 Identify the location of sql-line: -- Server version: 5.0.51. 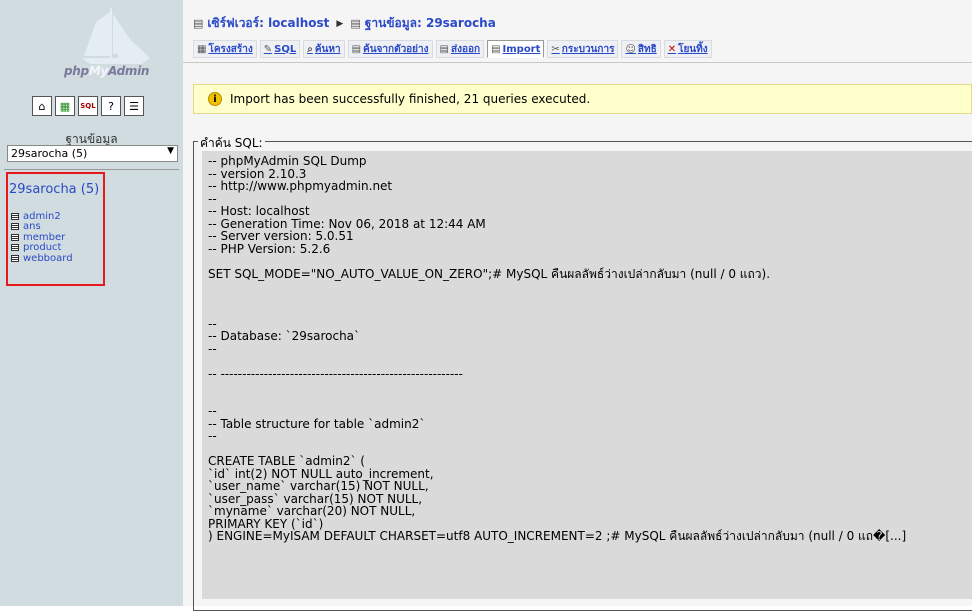
(281, 236).